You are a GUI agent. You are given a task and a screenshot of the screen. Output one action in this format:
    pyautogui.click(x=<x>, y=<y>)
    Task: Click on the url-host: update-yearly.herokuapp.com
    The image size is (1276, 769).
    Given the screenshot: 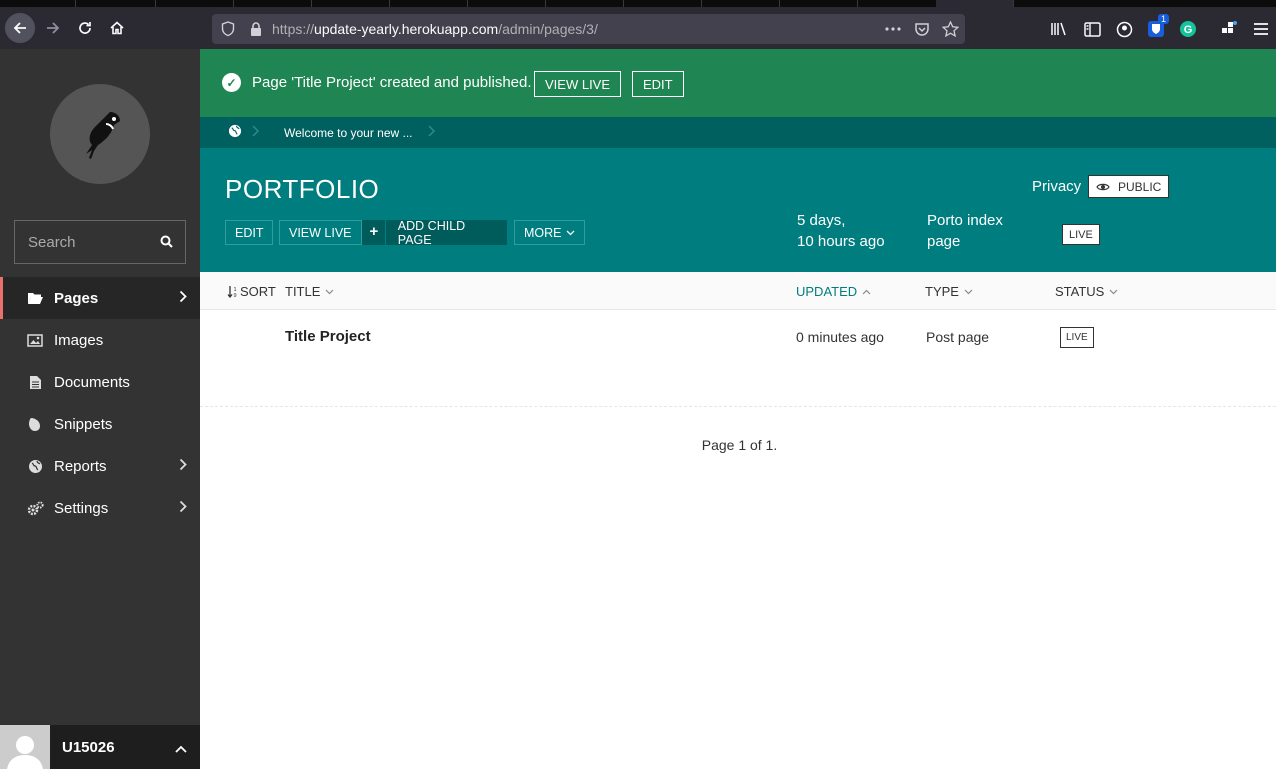 What is the action you would take?
    pyautogui.click(x=406, y=29)
    